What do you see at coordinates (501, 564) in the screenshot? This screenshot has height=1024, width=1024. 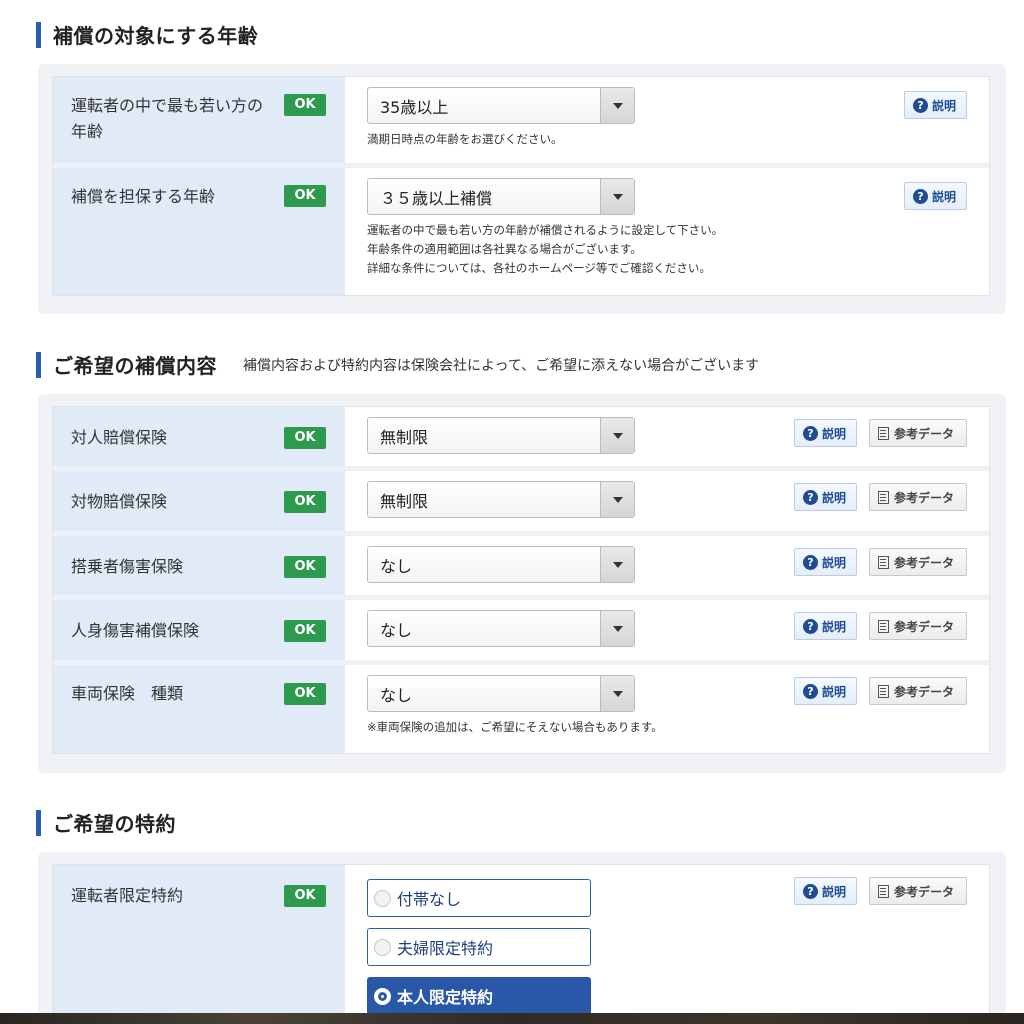 I see `passenger-injury-select: なし` at bounding box center [501, 564].